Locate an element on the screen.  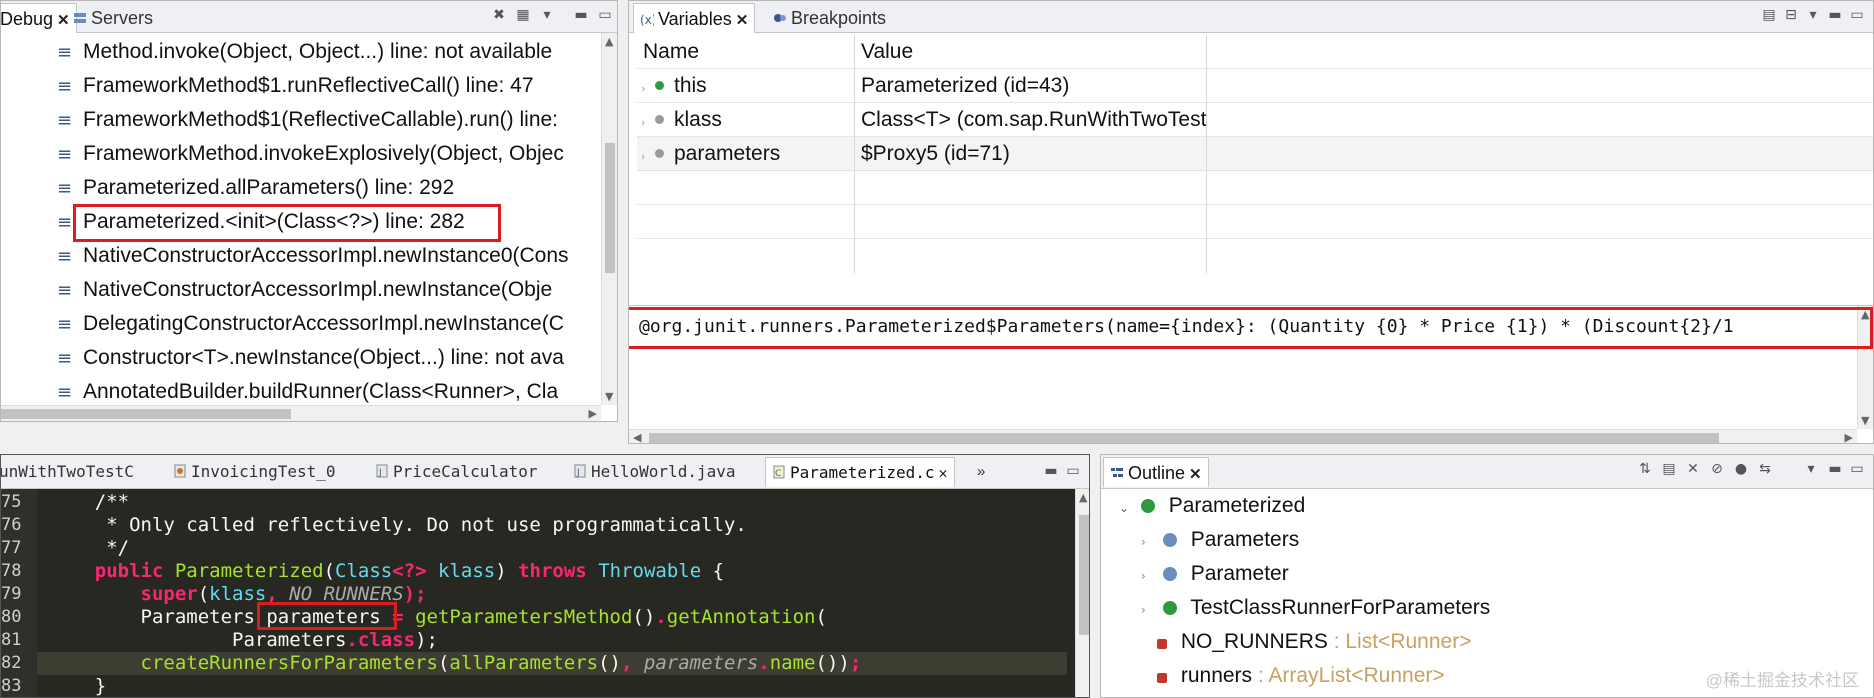
code-token: /** is located at coordinates (89, 502).